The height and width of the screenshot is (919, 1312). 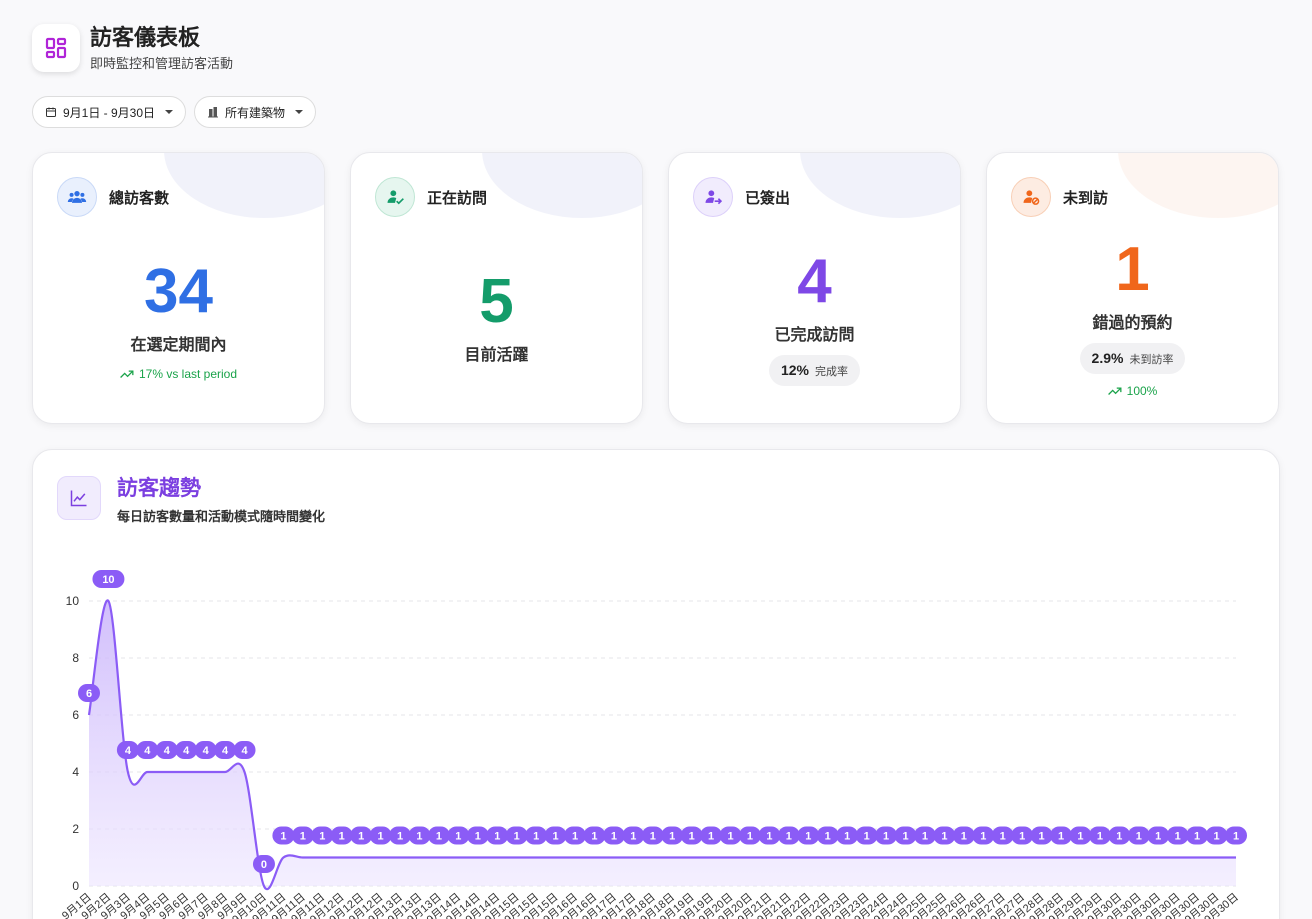 I want to click on dashboard-icon, so click(x=56, y=48).